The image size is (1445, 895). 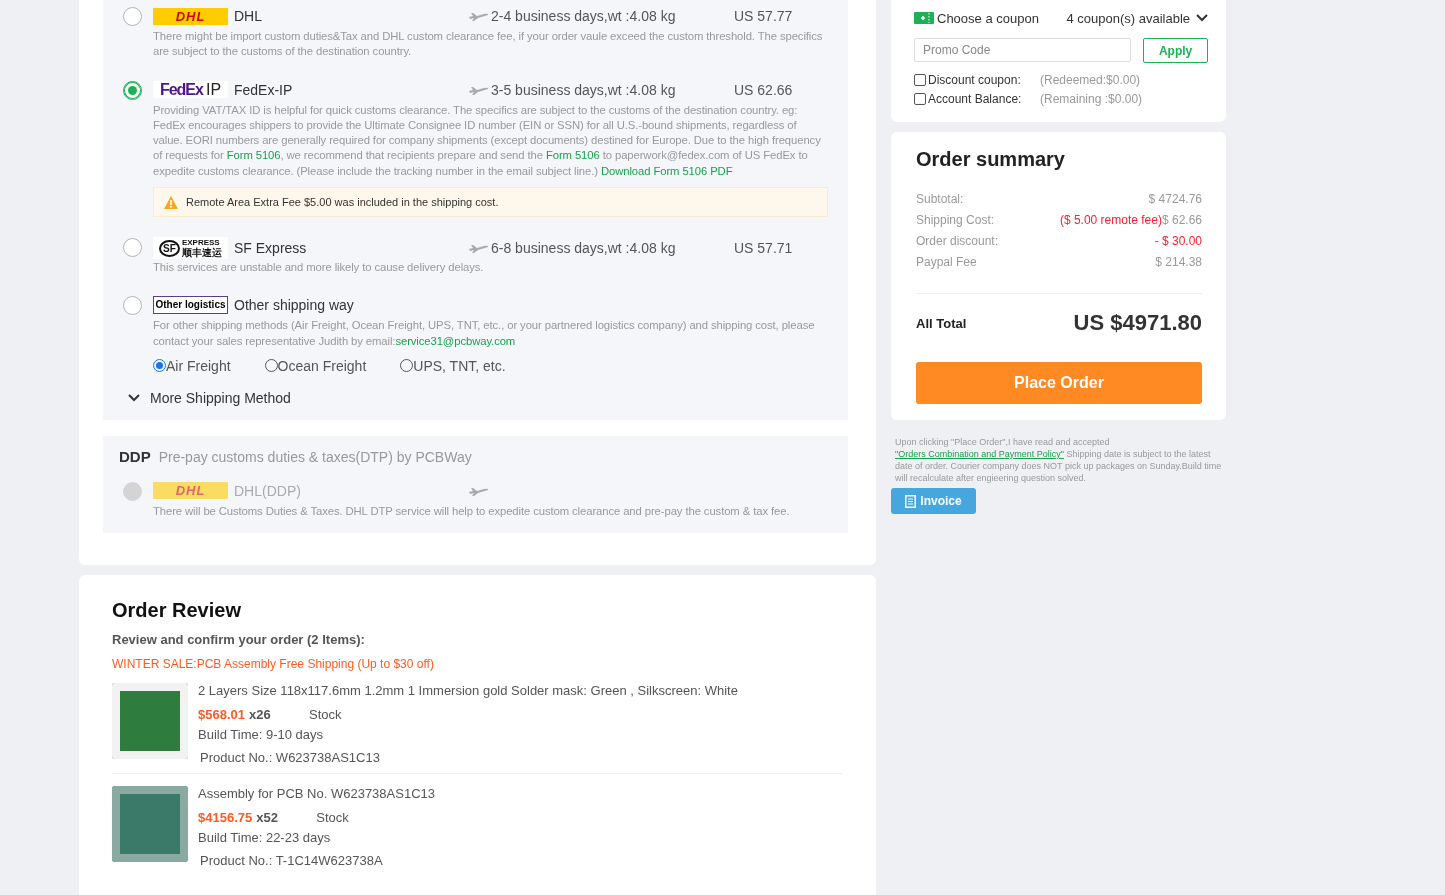 I want to click on total-label: All Total, so click(x=941, y=323).